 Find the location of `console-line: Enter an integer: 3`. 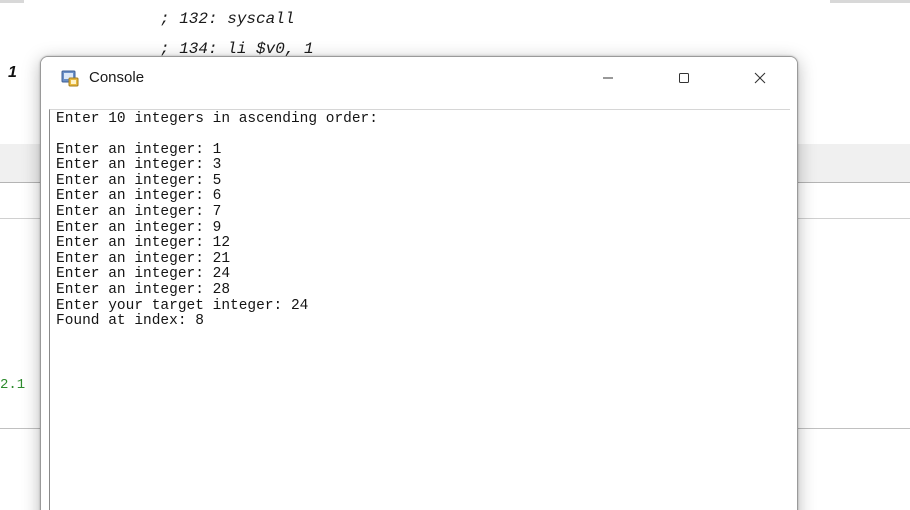

console-line: Enter an integer: 3 is located at coordinates (139, 165).